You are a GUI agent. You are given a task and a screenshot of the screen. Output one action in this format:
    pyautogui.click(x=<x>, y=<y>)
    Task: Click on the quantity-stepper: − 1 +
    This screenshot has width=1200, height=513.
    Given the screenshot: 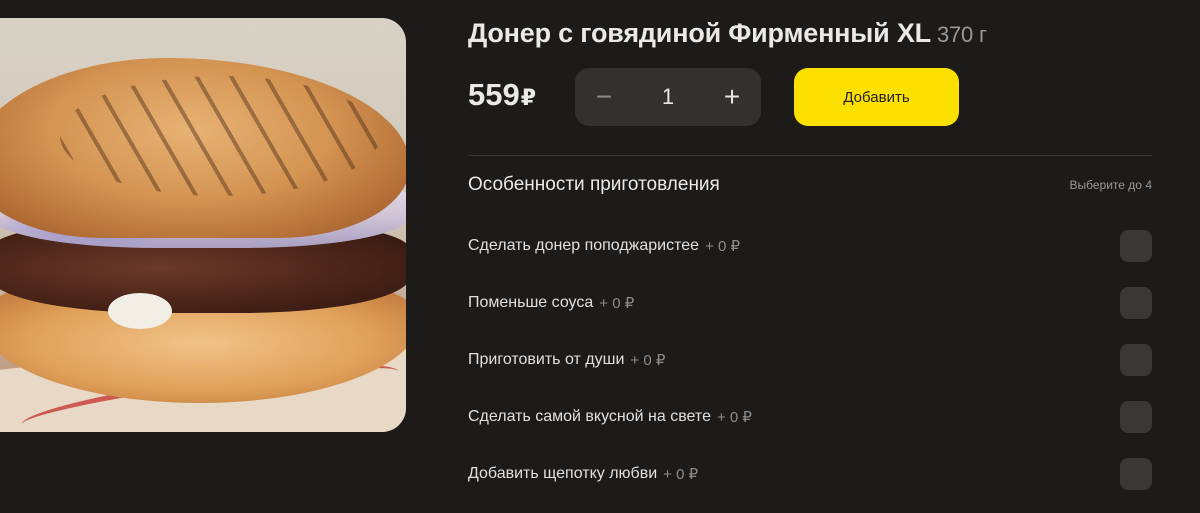 What is the action you would take?
    pyautogui.click(x=668, y=97)
    